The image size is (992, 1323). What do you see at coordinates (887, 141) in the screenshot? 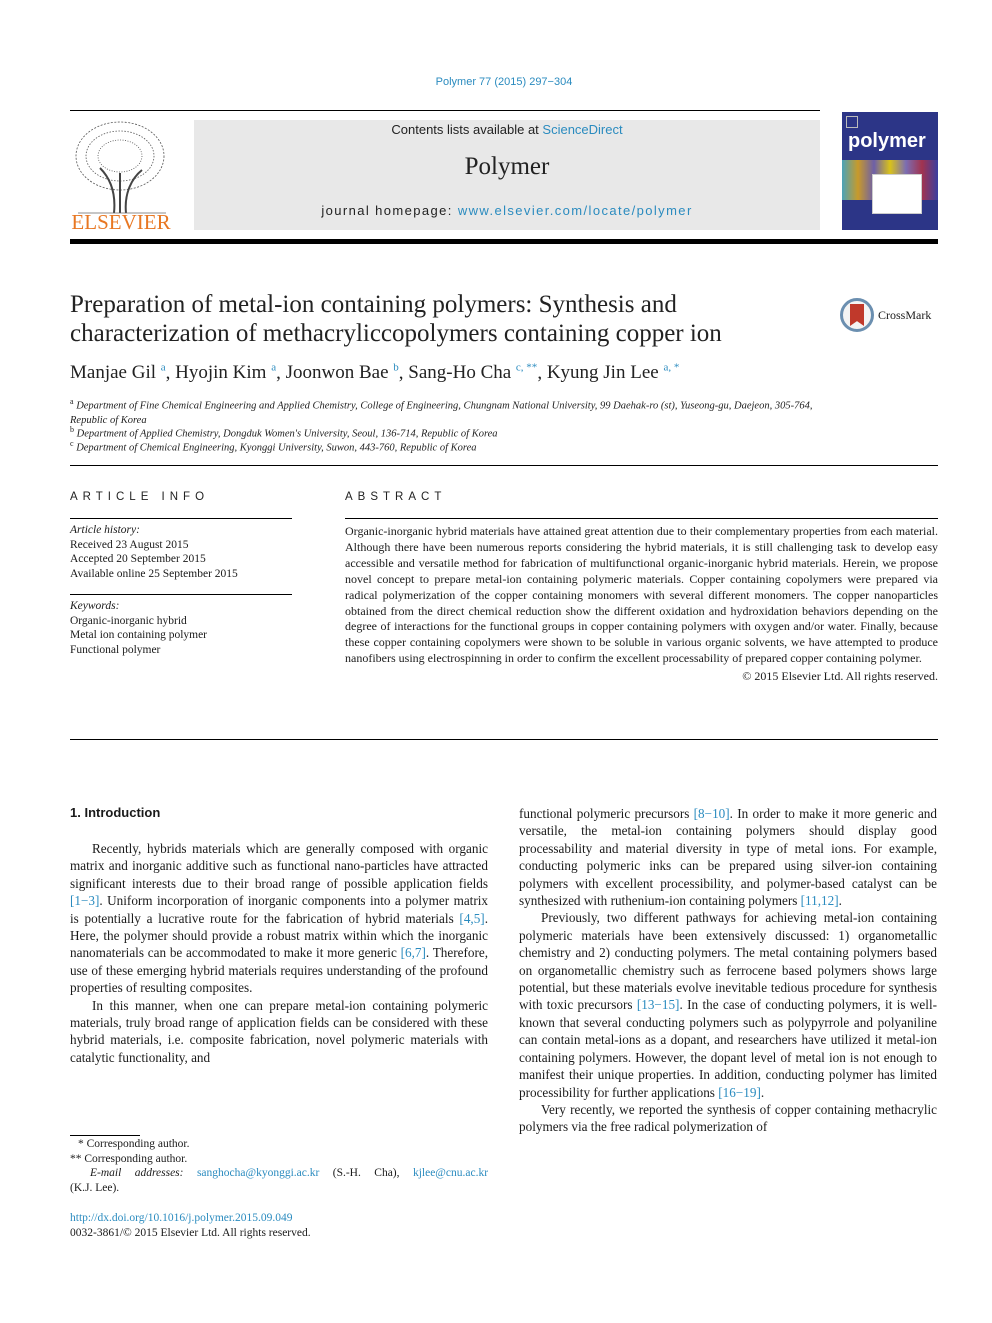
I see `cover-title: polymer` at bounding box center [887, 141].